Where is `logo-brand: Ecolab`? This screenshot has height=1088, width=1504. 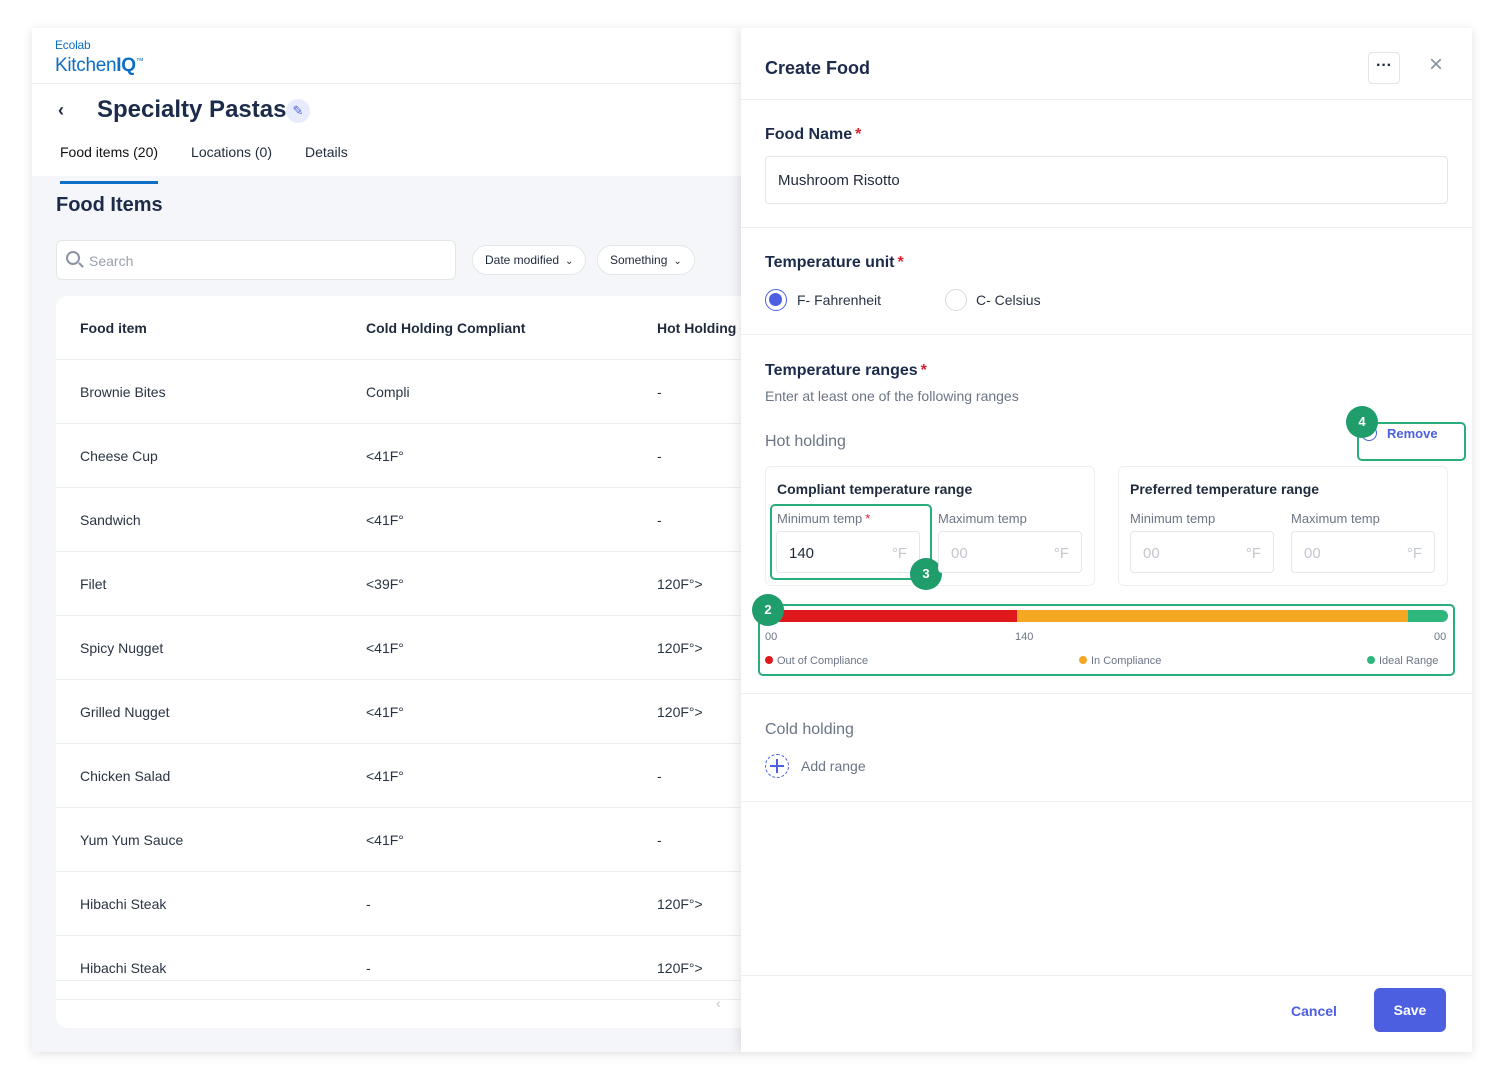
logo-brand: Ecolab is located at coordinates (73, 45).